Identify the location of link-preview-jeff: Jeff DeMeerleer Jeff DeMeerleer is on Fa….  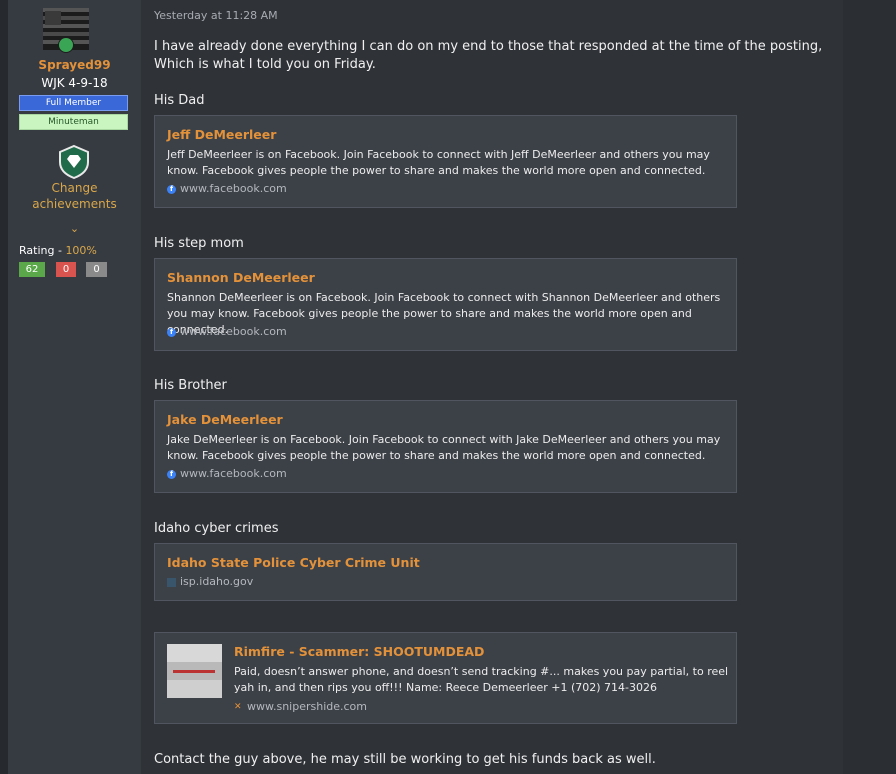
(445, 161).